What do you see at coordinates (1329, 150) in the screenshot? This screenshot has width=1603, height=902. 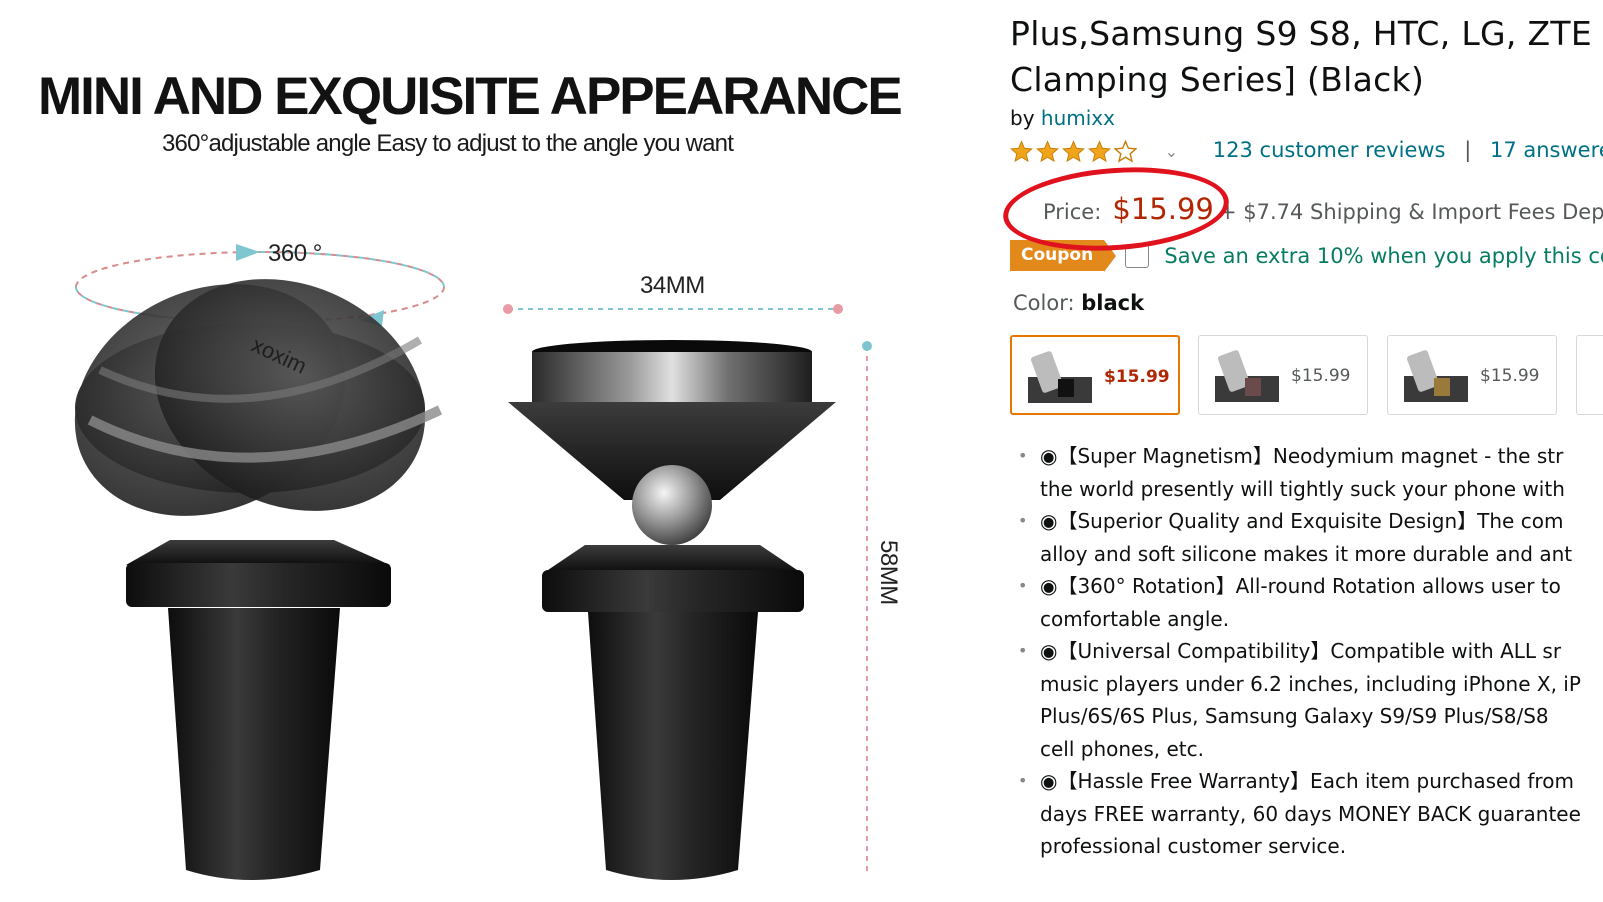 I see `customer-reviews-link: 123 customer reviews` at bounding box center [1329, 150].